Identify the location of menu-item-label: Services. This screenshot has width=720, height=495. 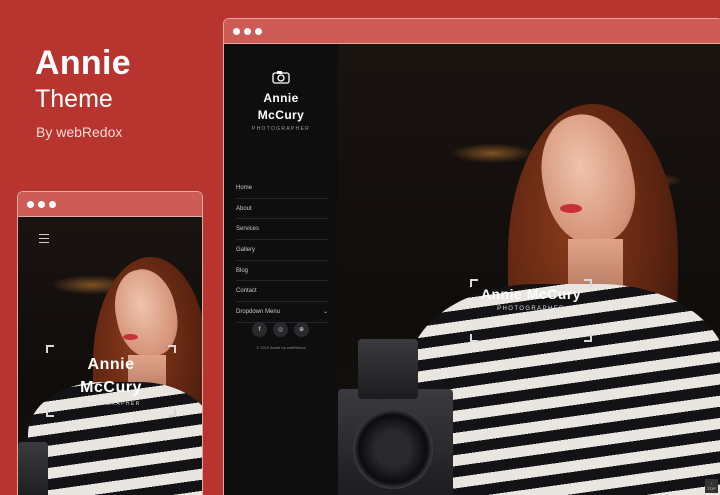
(248, 229).